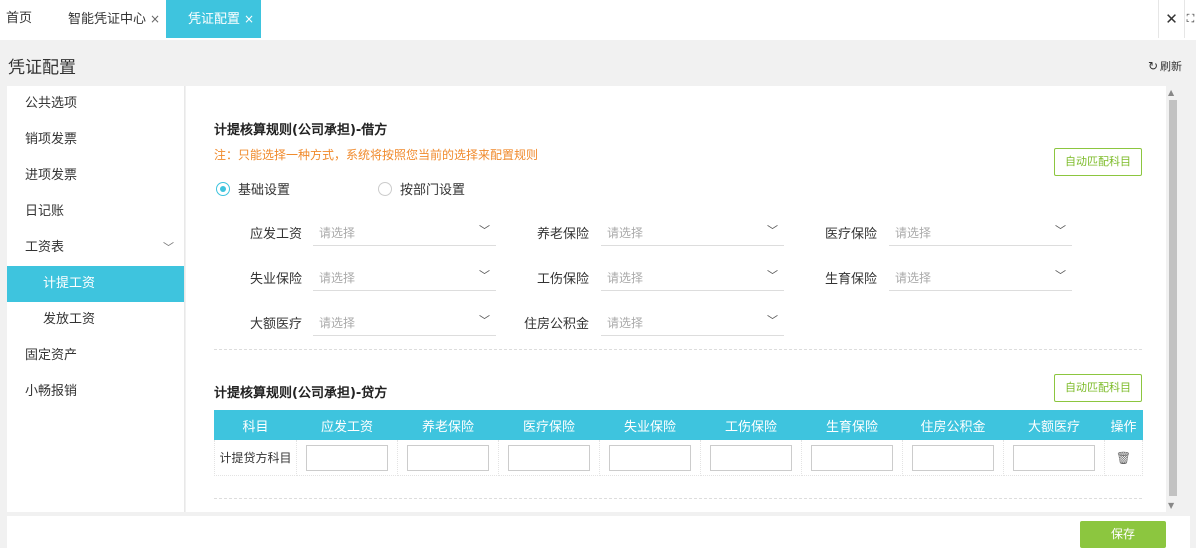  Describe the element at coordinates (953, 457) in the screenshot. I see `input-housing-fund` at that location.